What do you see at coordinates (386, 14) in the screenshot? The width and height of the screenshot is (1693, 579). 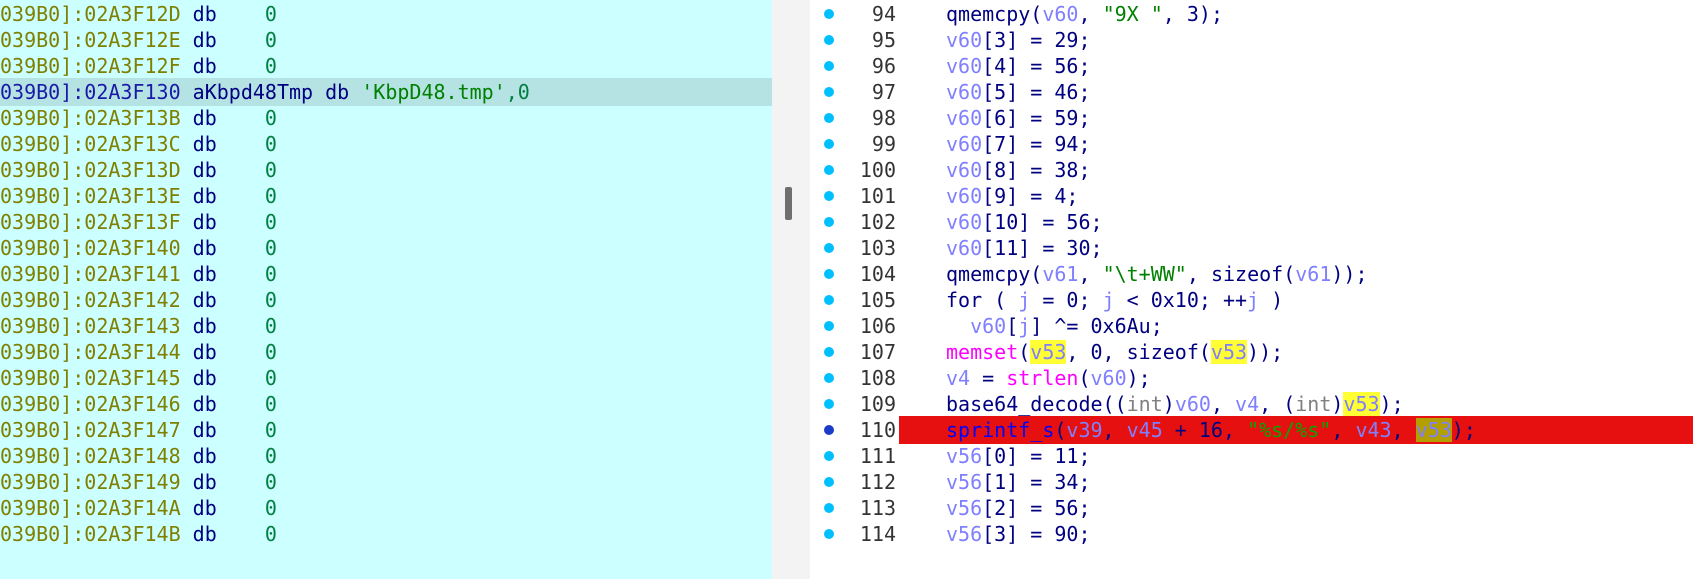 I see `disasm-line: 039B0]:02A3F12D db 0` at bounding box center [386, 14].